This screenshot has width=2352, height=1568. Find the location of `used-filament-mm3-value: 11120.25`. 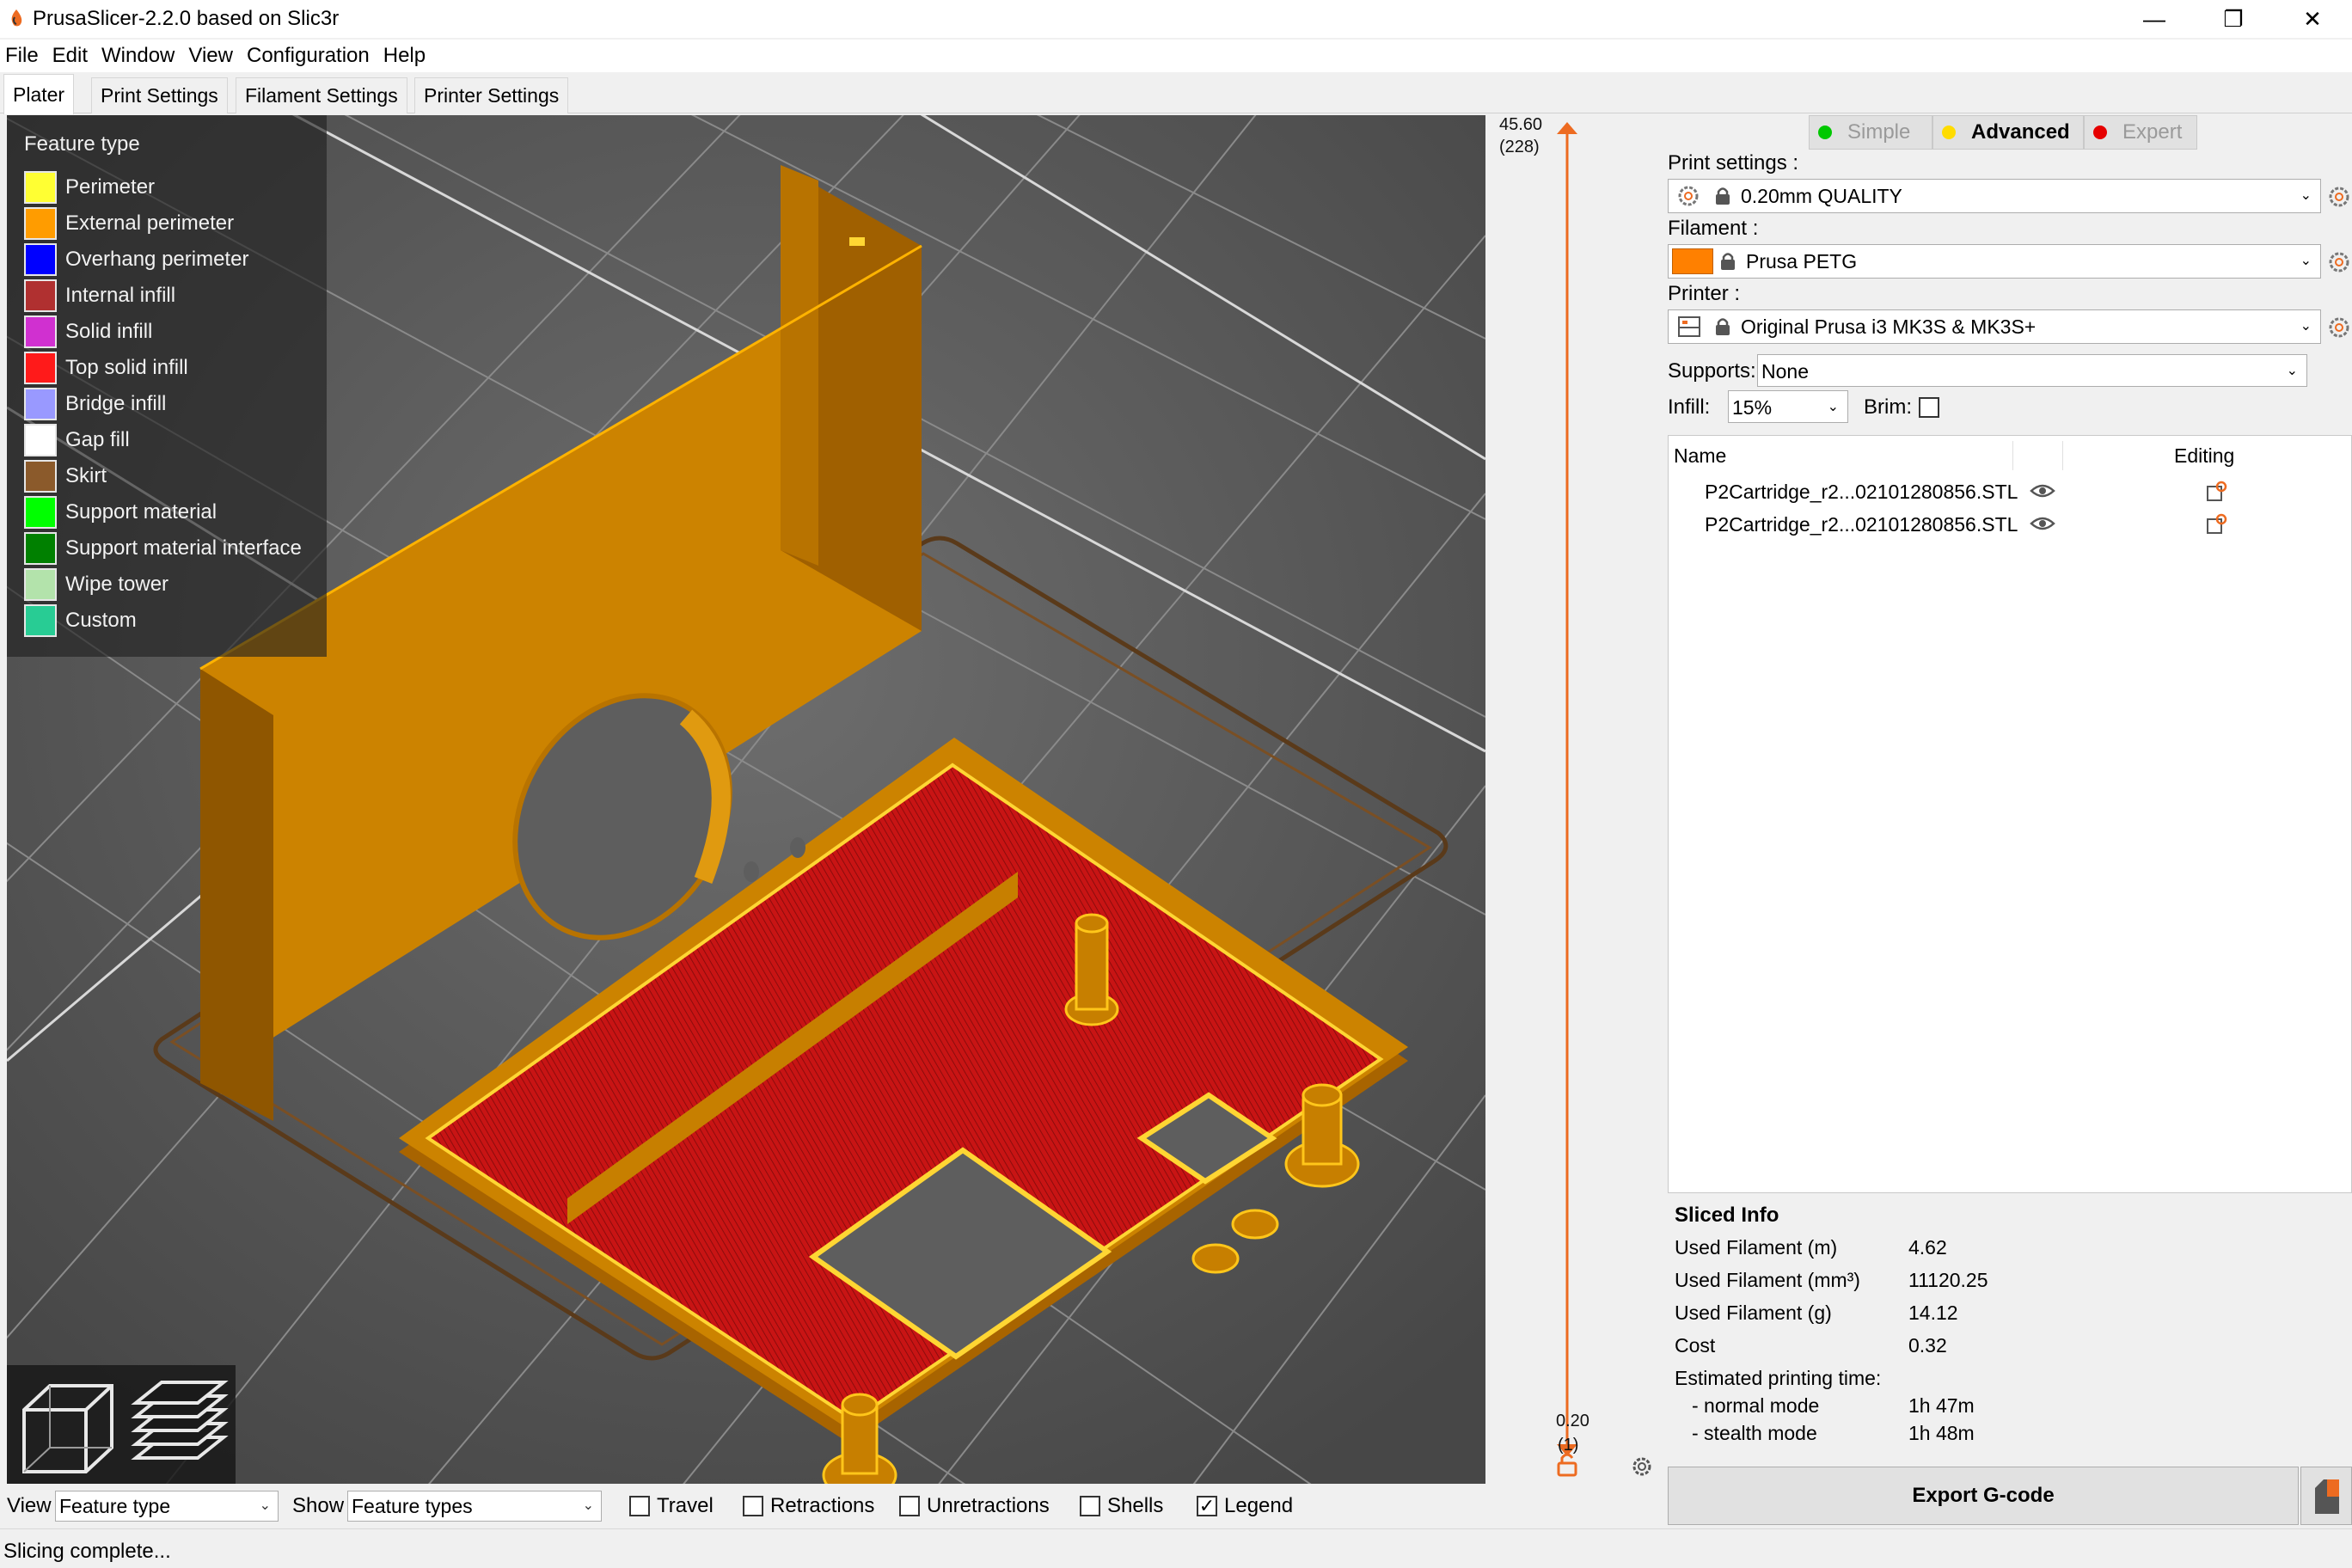

used-filament-mm3-value: 11120.25 is located at coordinates (1948, 1280).